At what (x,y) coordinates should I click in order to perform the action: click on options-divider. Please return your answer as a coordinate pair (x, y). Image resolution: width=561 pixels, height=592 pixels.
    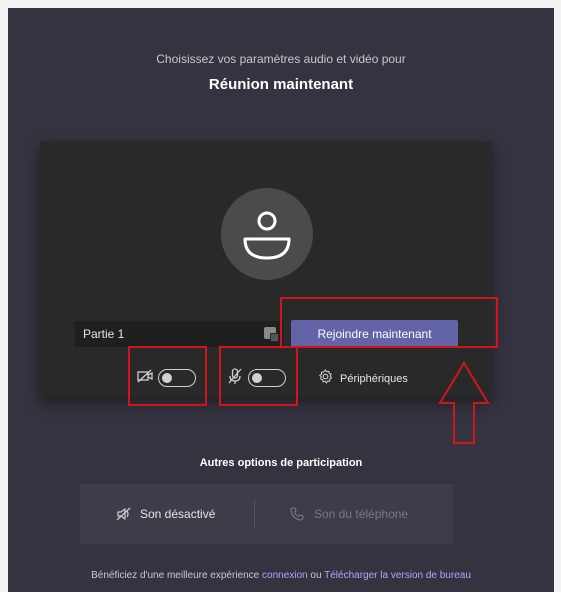
    Looking at the image, I should click on (254, 514).